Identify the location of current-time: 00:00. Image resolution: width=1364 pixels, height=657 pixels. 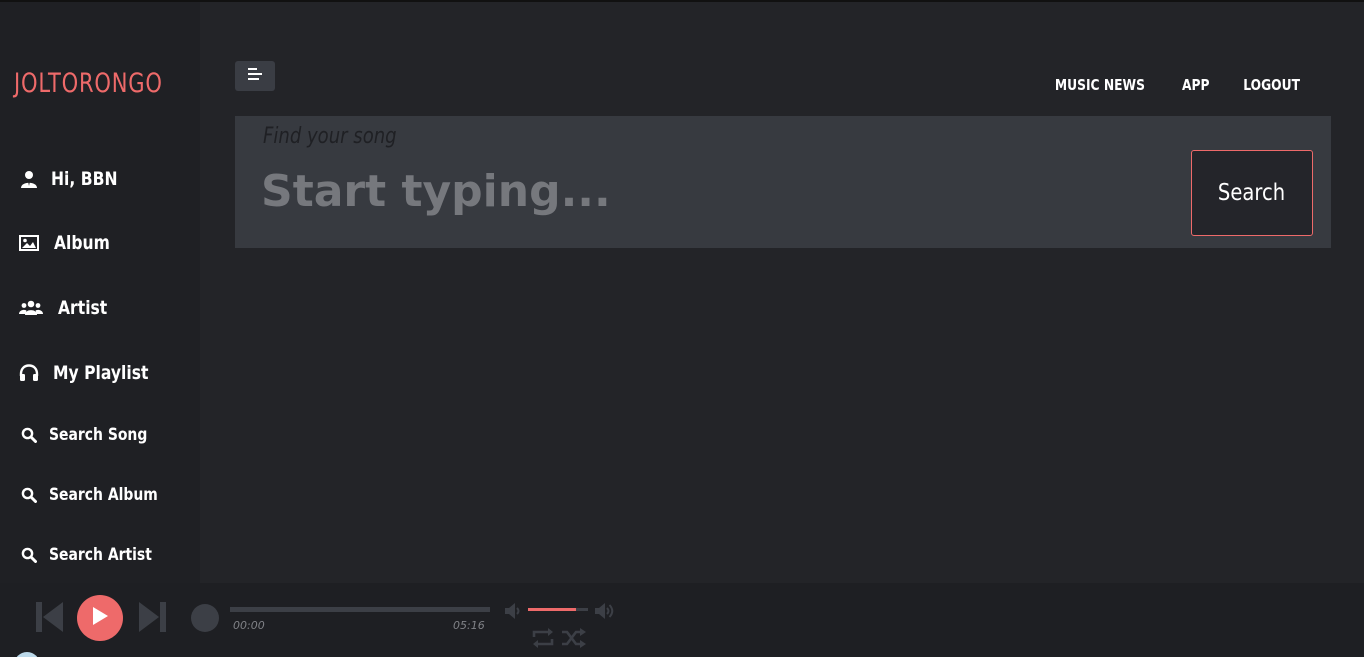
(249, 625).